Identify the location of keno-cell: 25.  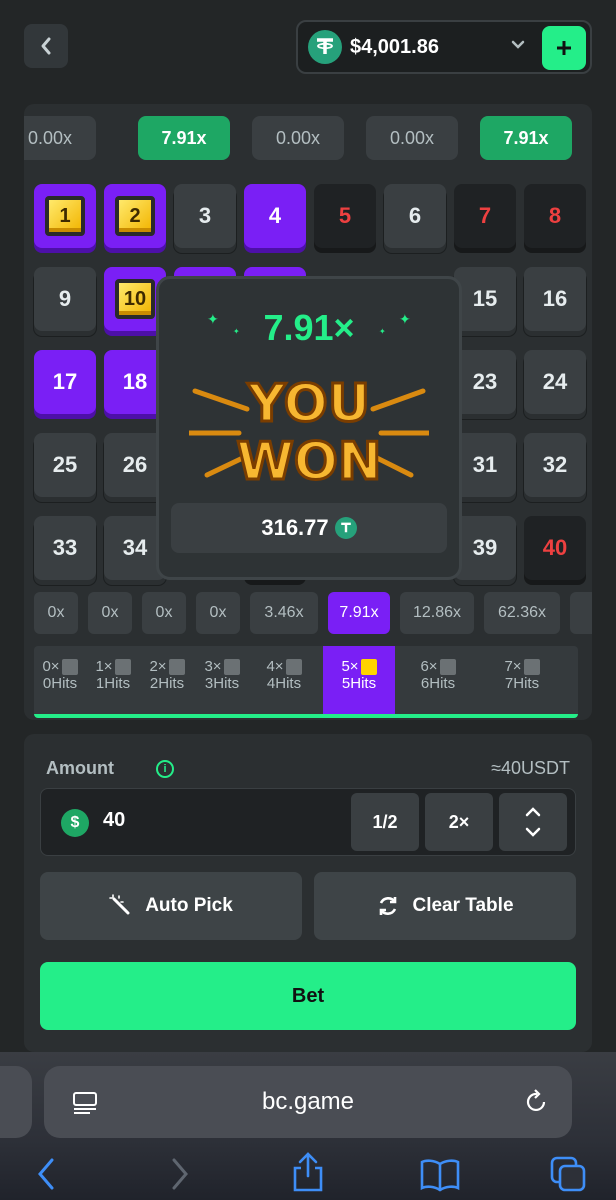
(65, 465).